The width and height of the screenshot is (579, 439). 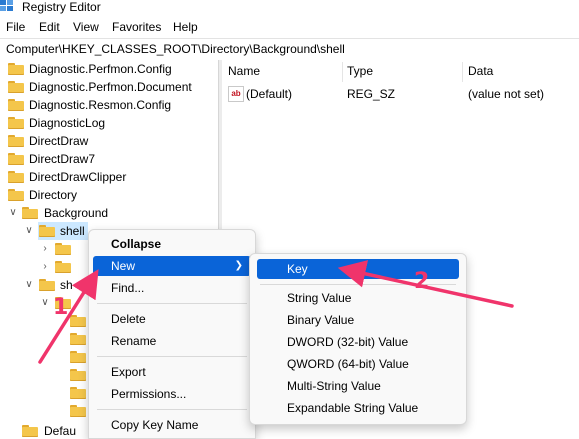 I want to click on submenu-item-label: Key, so click(x=297, y=269).